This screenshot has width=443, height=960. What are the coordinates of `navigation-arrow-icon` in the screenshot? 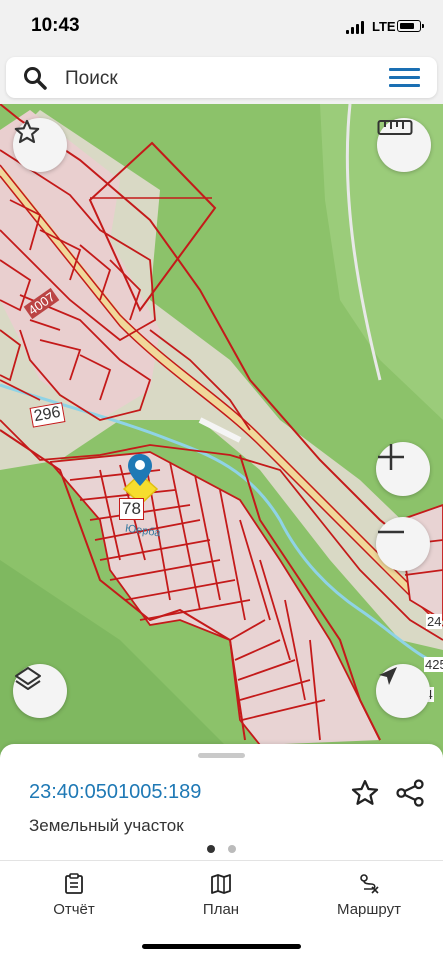 It's located at (388, 676).